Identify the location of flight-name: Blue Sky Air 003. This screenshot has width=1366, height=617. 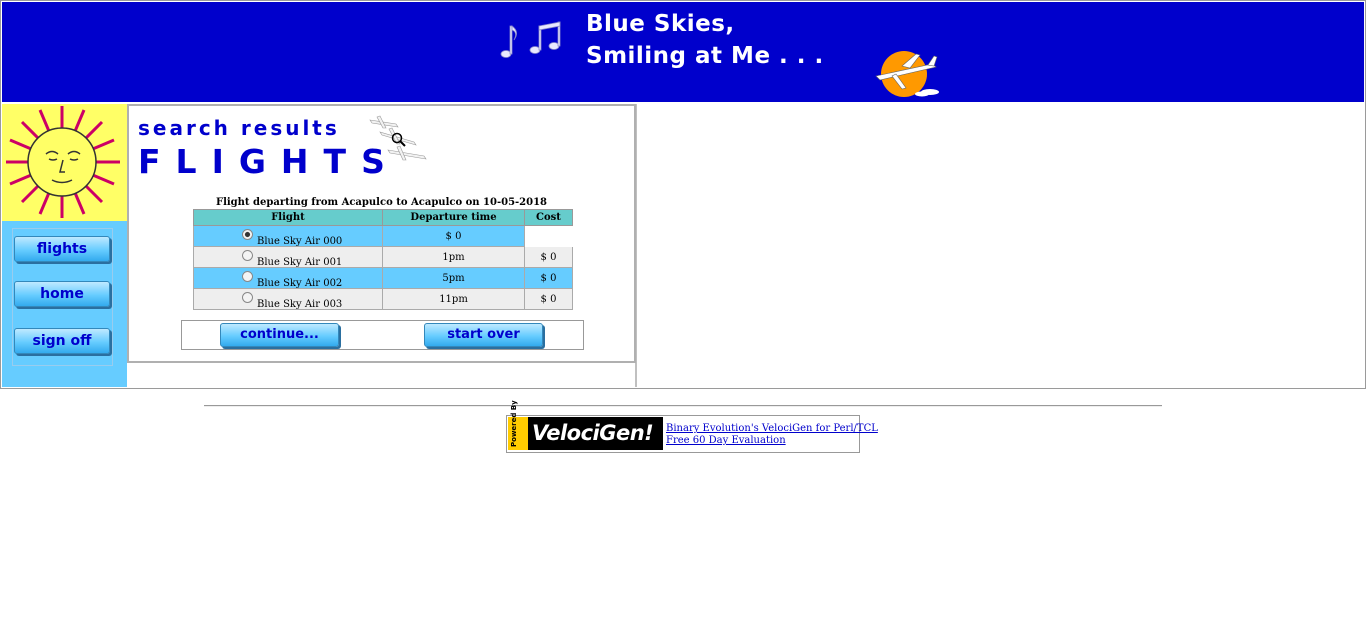
(300, 304).